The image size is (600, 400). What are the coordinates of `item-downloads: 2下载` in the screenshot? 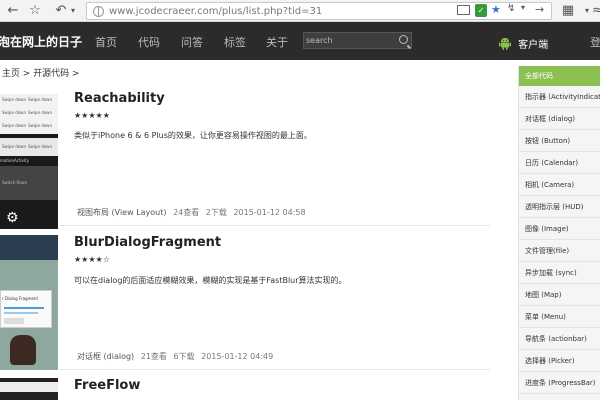 It's located at (216, 212).